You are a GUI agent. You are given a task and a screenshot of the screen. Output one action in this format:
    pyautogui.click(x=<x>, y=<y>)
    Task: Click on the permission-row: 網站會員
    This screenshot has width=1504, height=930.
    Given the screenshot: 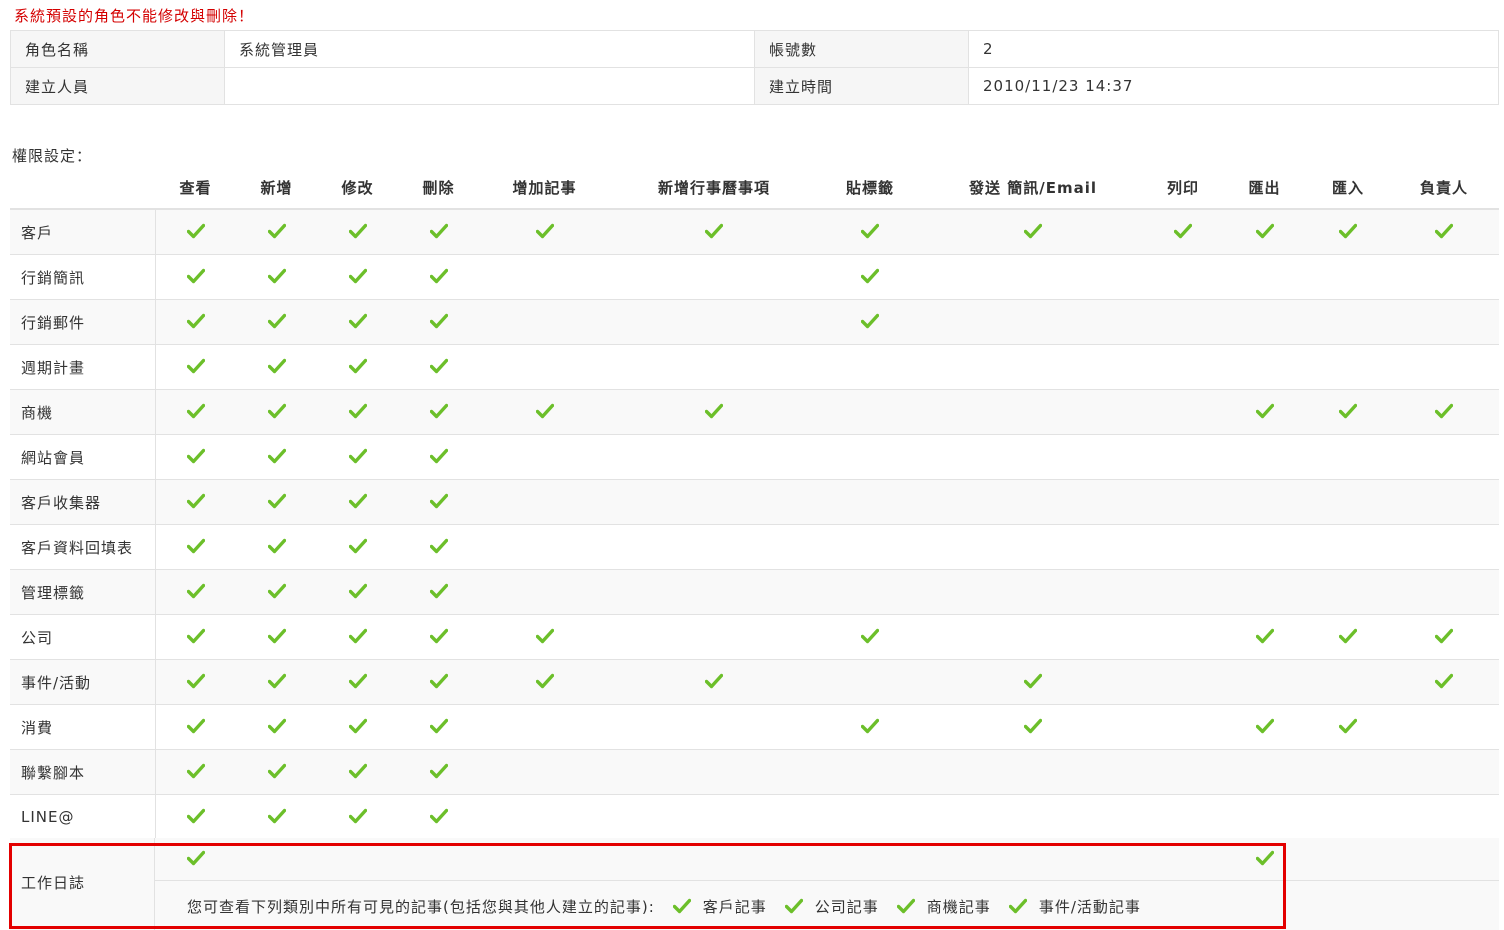 What is the action you would take?
    pyautogui.click(x=754, y=457)
    